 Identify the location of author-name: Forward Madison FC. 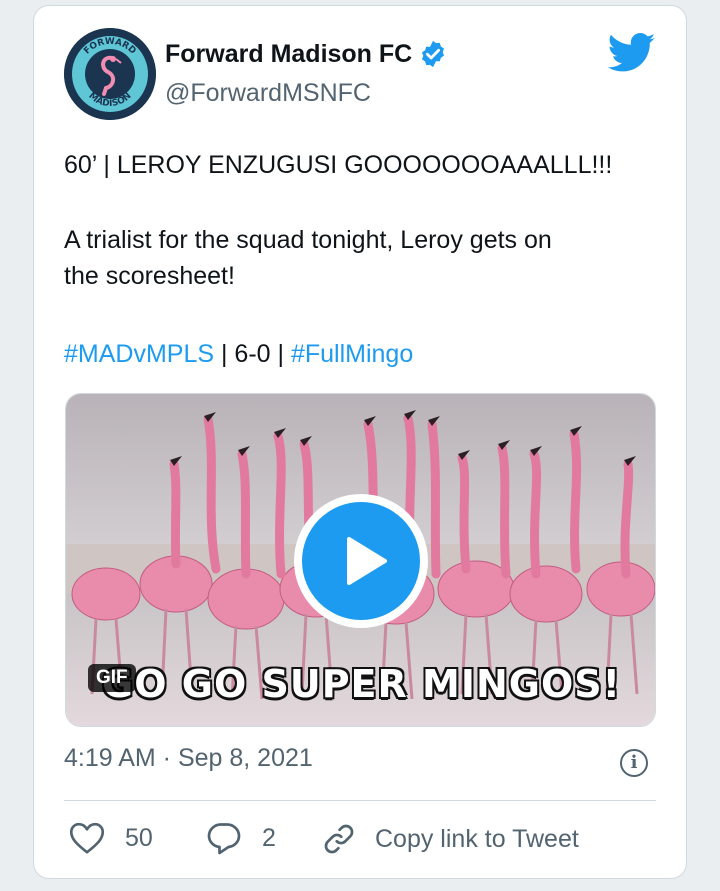
(288, 54).